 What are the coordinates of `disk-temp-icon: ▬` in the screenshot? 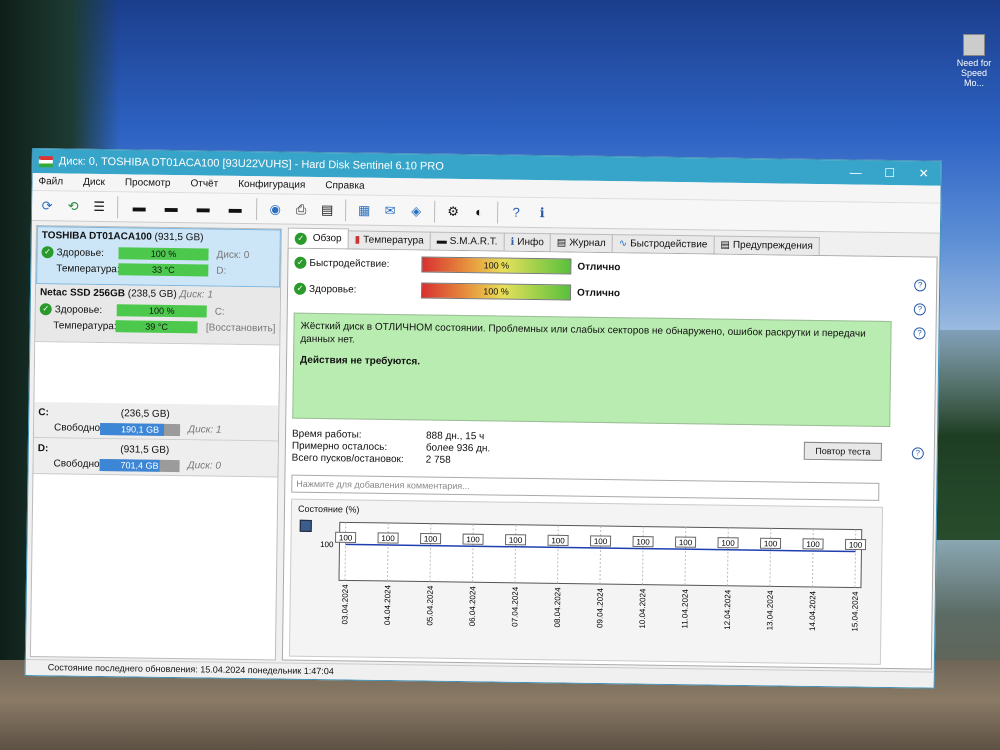 It's located at (139, 207).